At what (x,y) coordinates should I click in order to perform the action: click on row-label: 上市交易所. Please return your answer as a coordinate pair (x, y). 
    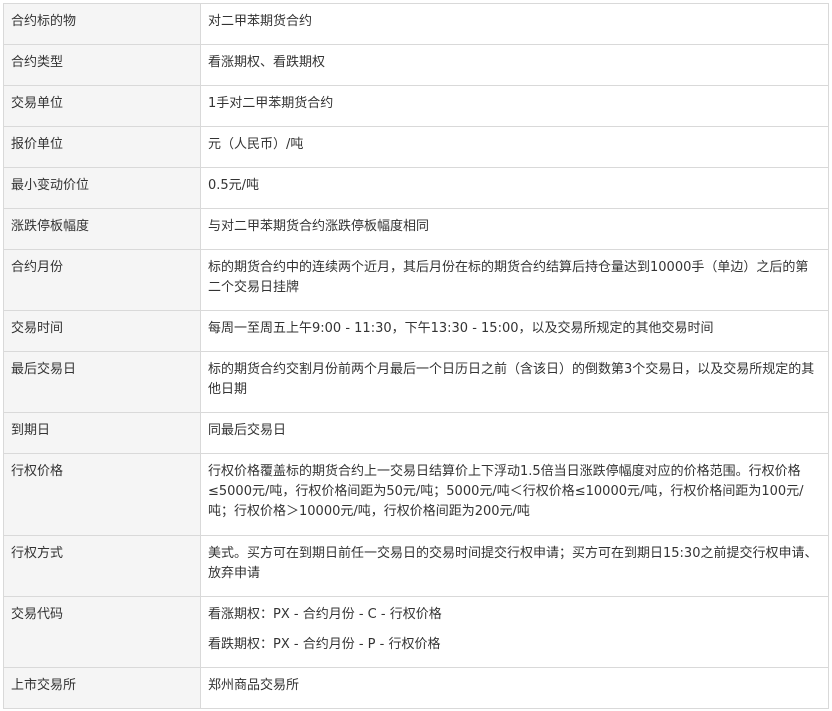
    Looking at the image, I should click on (102, 688).